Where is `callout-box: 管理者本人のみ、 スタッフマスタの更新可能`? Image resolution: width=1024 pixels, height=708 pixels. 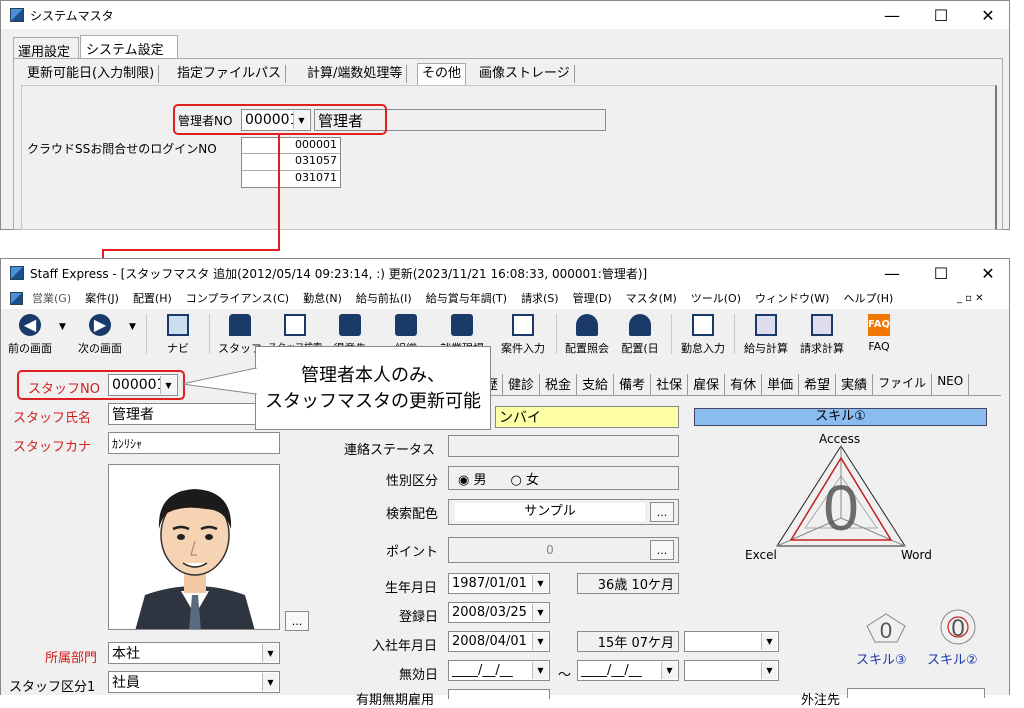 callout-box: 管理者本人のみ、 スタッフマスタの更新可能 is located at coordinates (373, 388).